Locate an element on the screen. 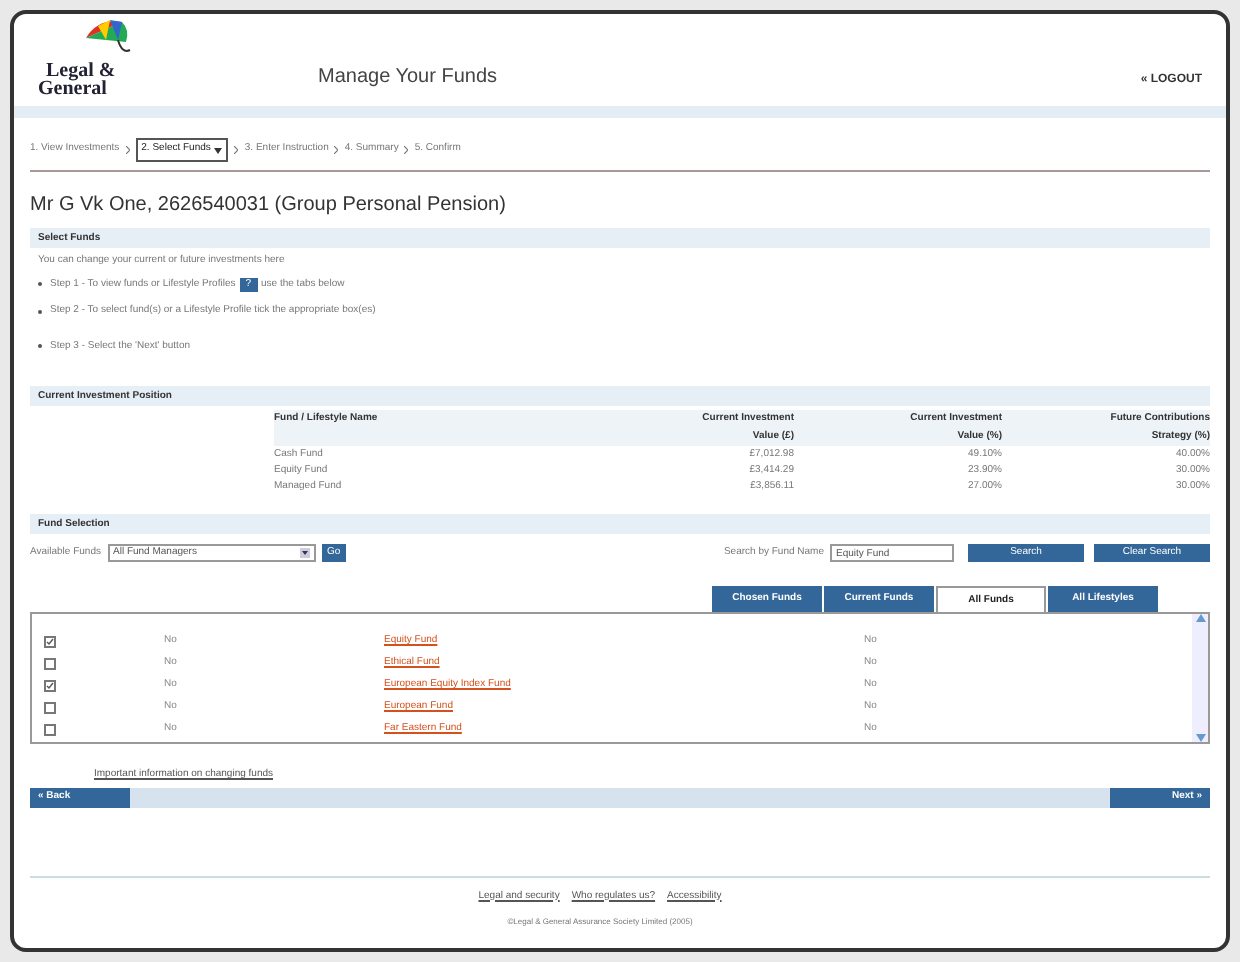 This screenshot has height=962, width=1240. logo-text: Legal & General is located at coordinates (77, 80).